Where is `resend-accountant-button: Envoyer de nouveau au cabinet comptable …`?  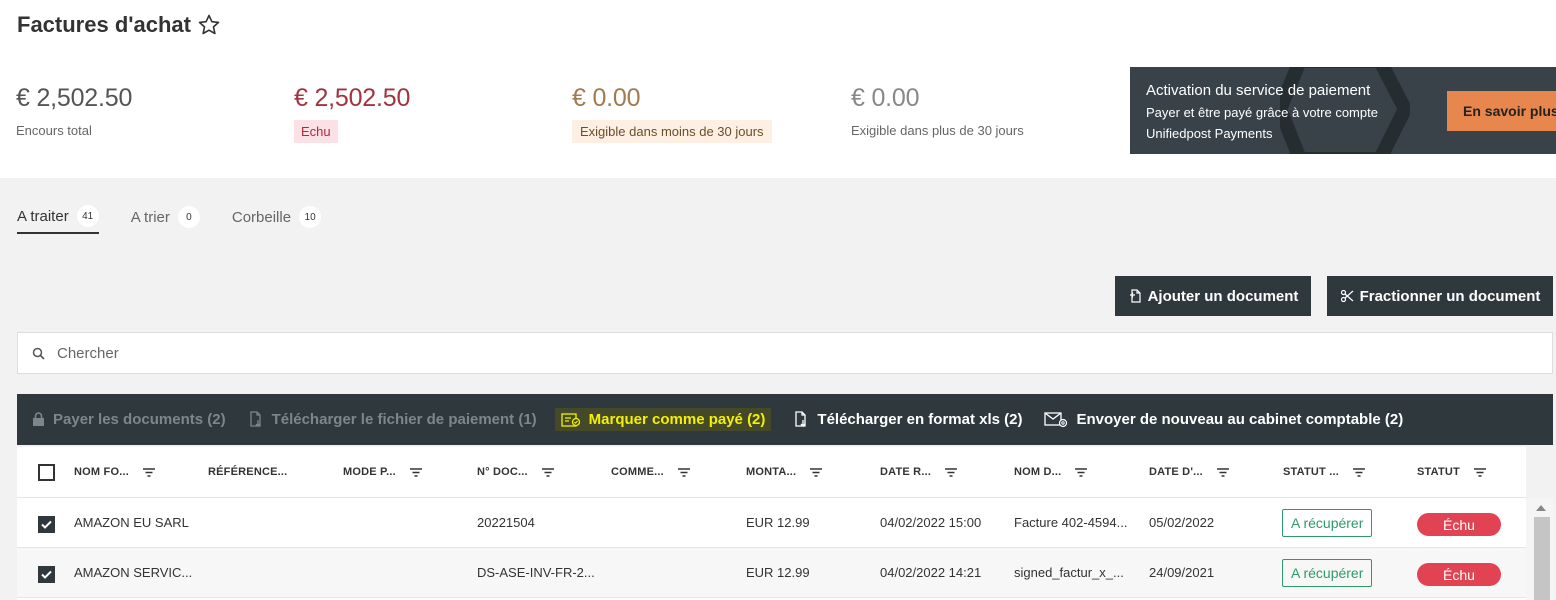 resend-accountant-button: Envoyer de nouveau au cabinet comptable … is located at coordinates (1223, 419).